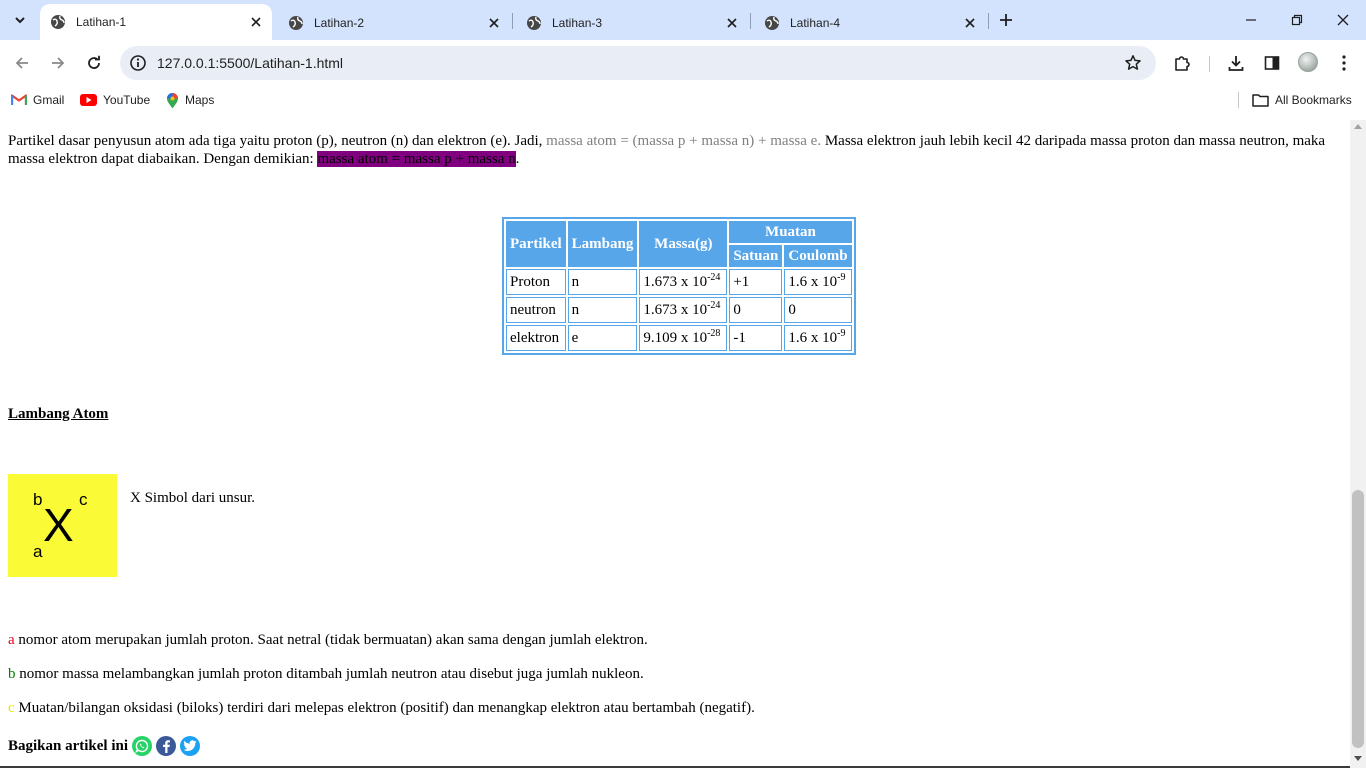  I want to click on reload-button, so click(94, 63).